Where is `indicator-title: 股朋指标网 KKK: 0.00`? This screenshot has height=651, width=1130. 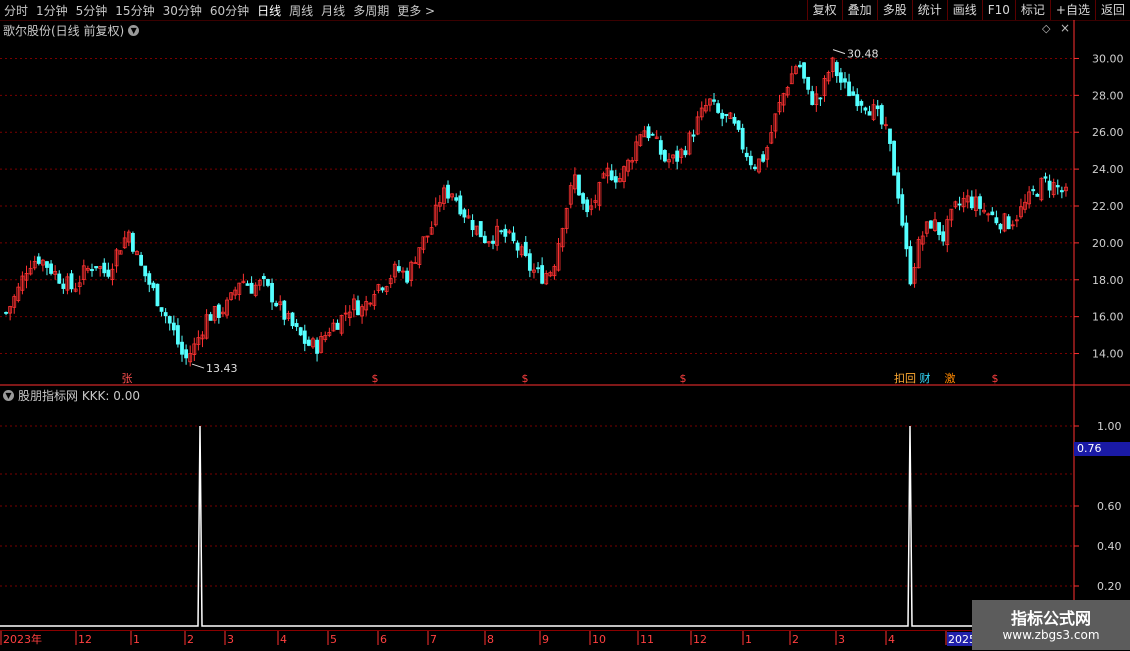
indicator-title: 股朋指标网 KKK: 0.00 is located at coordinates (79, 396).